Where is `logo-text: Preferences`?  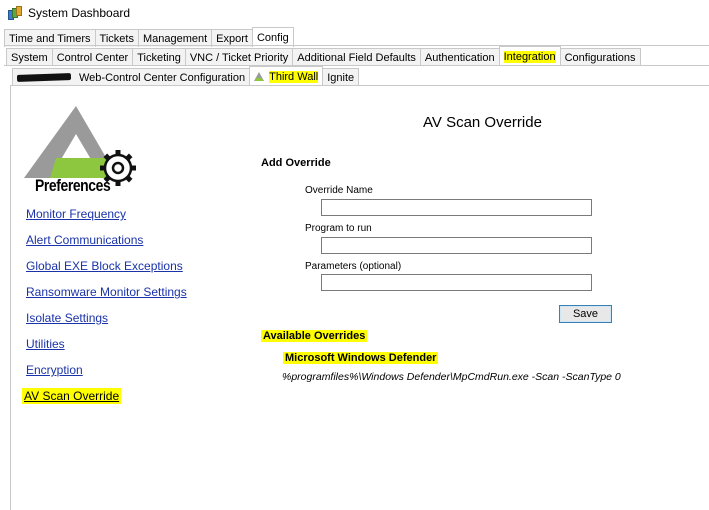 logo-text: Preferences is located at coordinates (73, 185).